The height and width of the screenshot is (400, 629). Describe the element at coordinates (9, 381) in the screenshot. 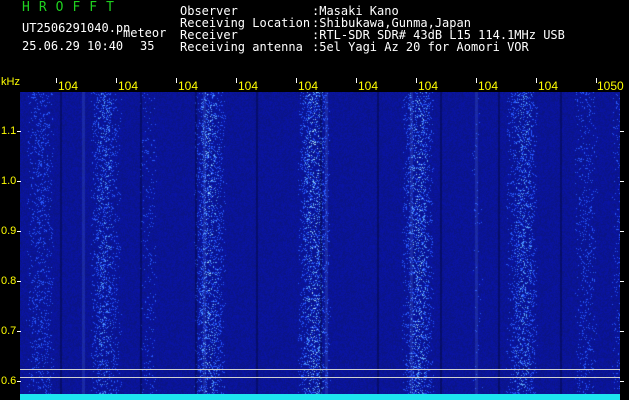

I see `y-tick-label: 0.6` at that location.